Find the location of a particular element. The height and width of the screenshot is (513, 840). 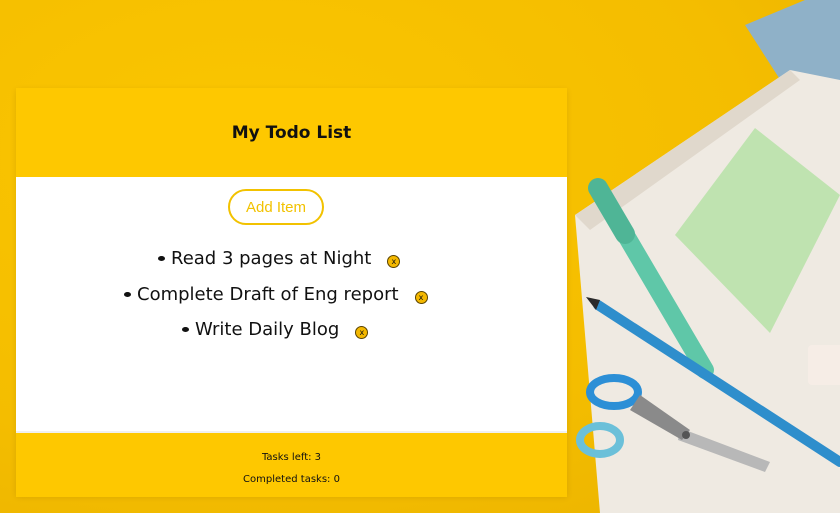

todo-item: Write Daily Blog x is located at coordinates (275, 329).